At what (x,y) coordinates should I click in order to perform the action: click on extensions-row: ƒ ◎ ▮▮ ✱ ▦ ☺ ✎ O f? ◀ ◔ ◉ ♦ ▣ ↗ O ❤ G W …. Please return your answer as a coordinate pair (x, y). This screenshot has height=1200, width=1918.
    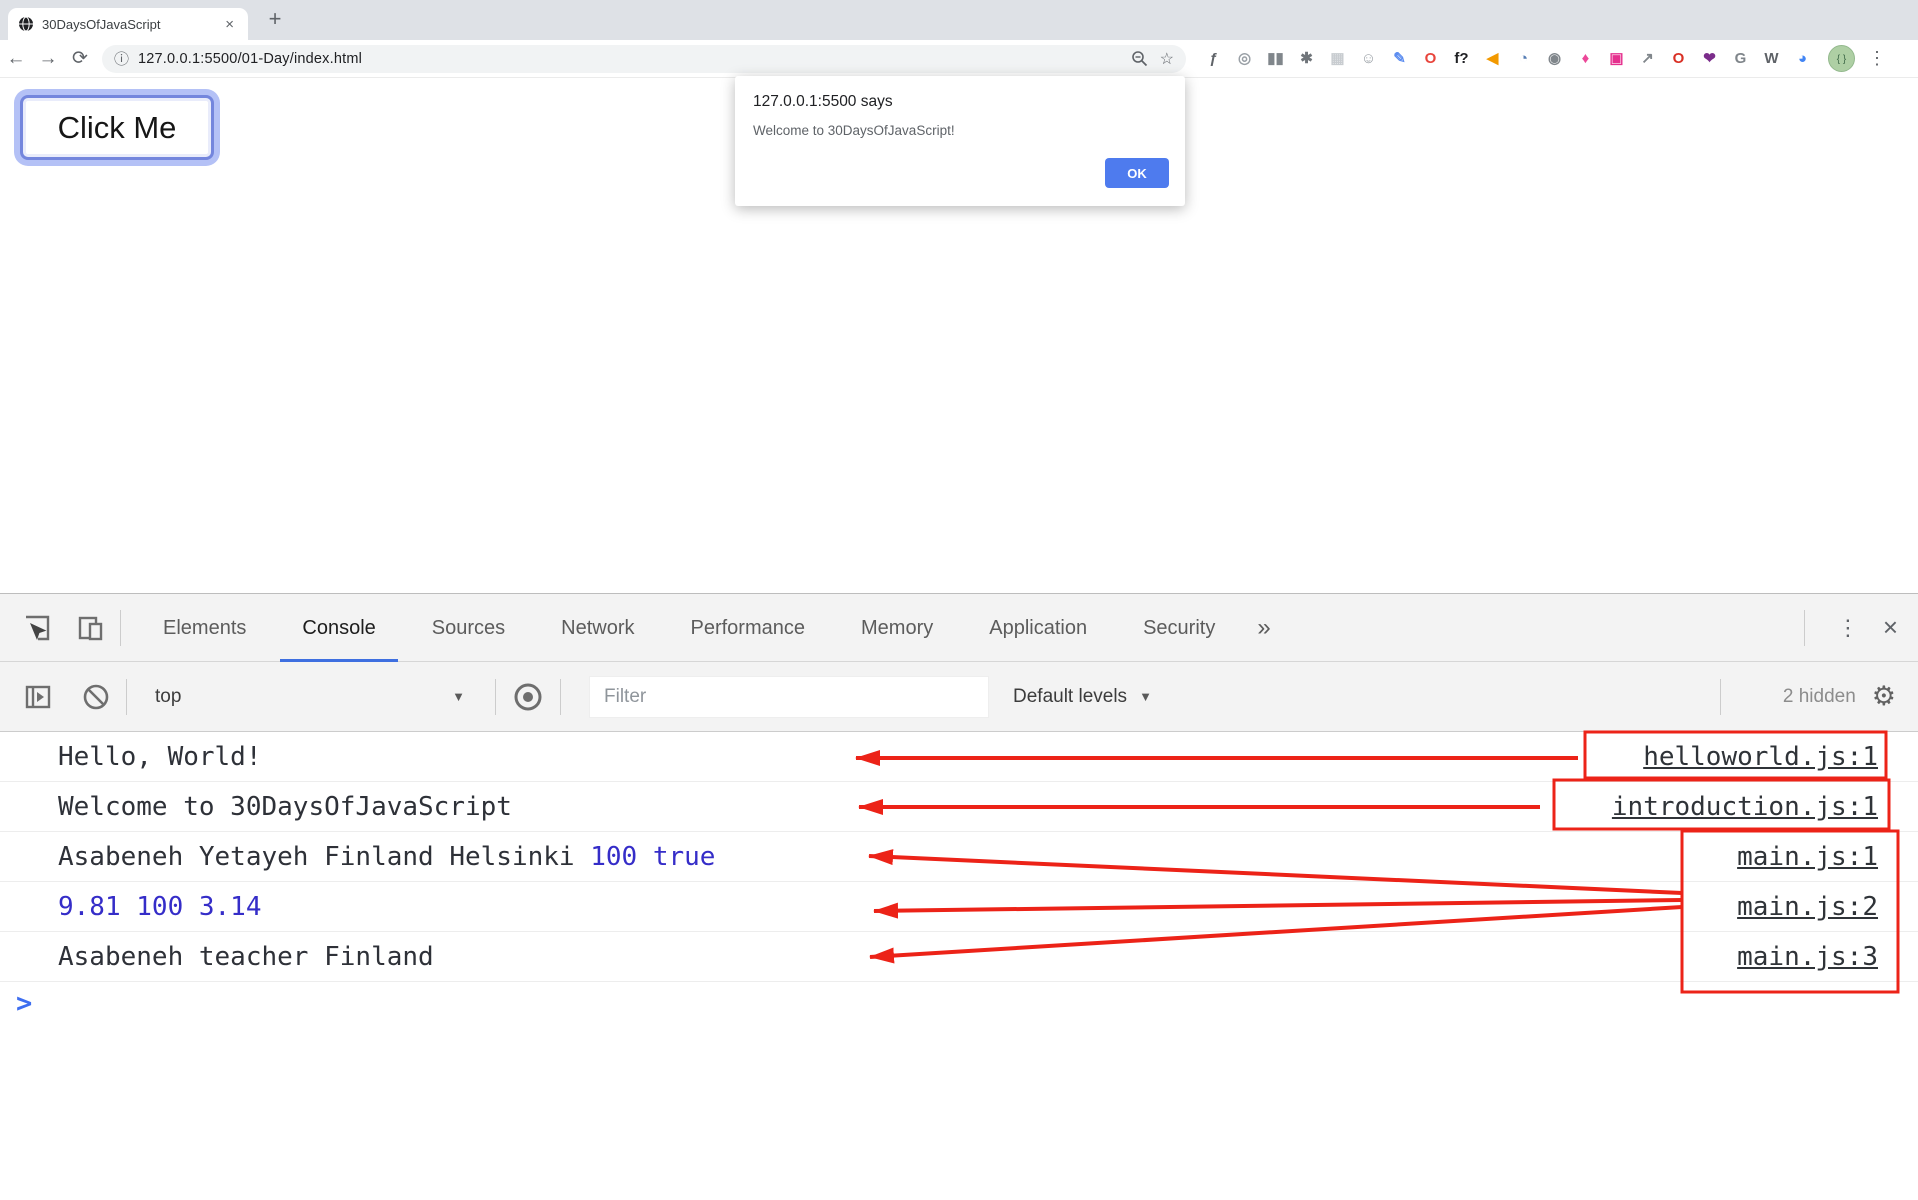
    Looking at the image, I should click on (1508, 59).